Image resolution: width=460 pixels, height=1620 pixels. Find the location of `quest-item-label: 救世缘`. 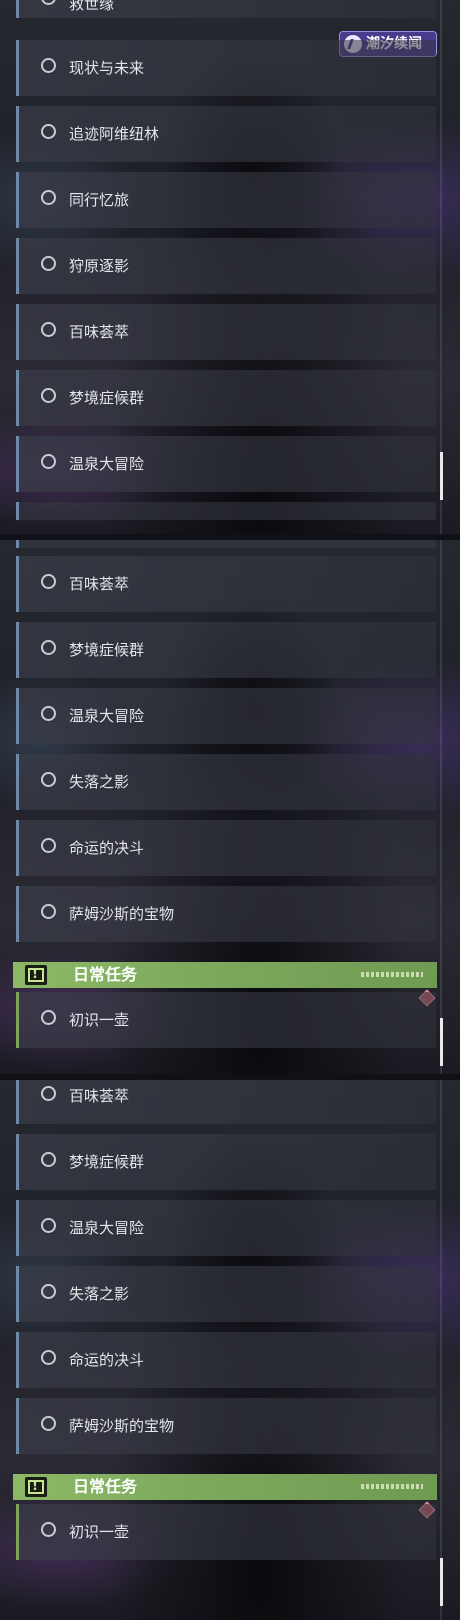

quest-item-label: 救世缘 is located at coordinates (92, 6).